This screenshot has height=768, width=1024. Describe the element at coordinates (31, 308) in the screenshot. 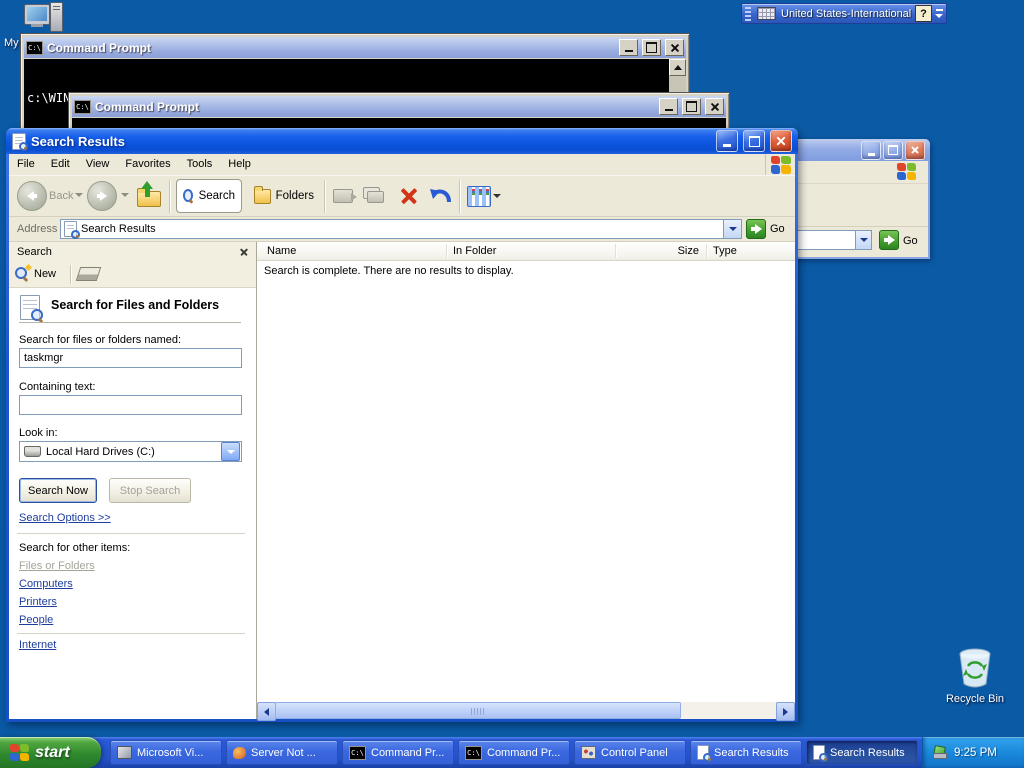

I see `search-files-icon` at that location.